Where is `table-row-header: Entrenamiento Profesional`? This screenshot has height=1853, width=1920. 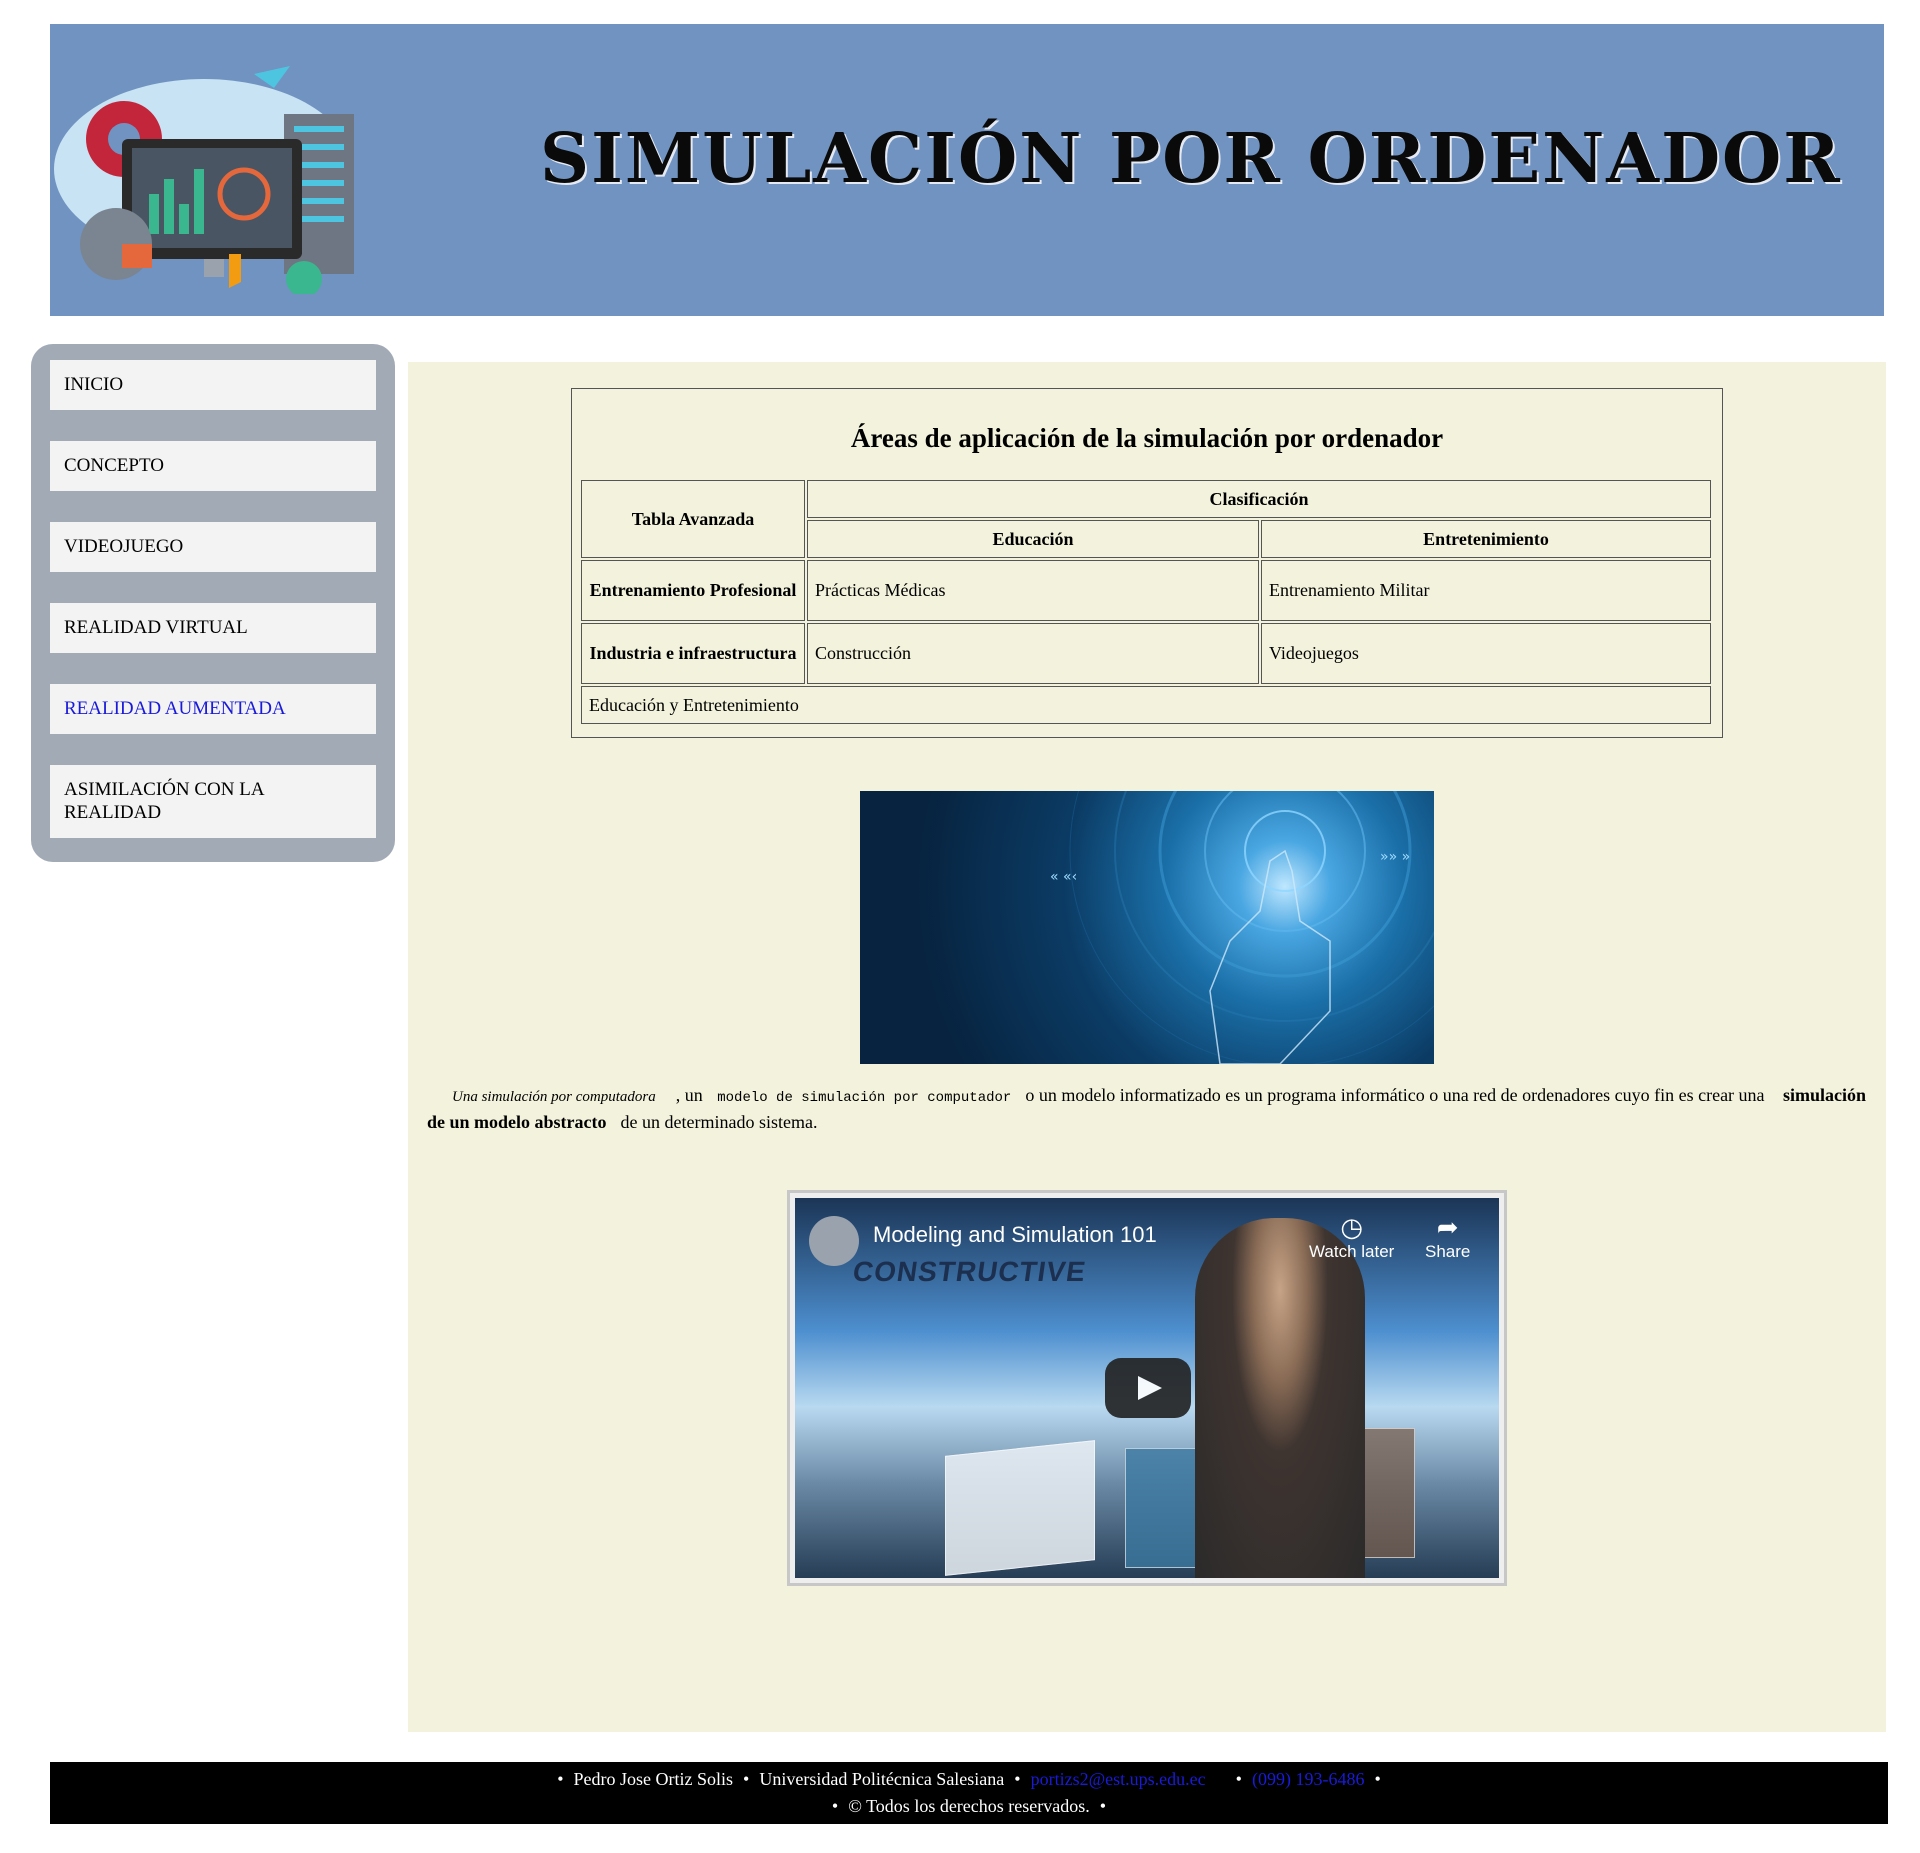 table-row-header: Entrenamiento Profesional is located at coordinates (693, 590).